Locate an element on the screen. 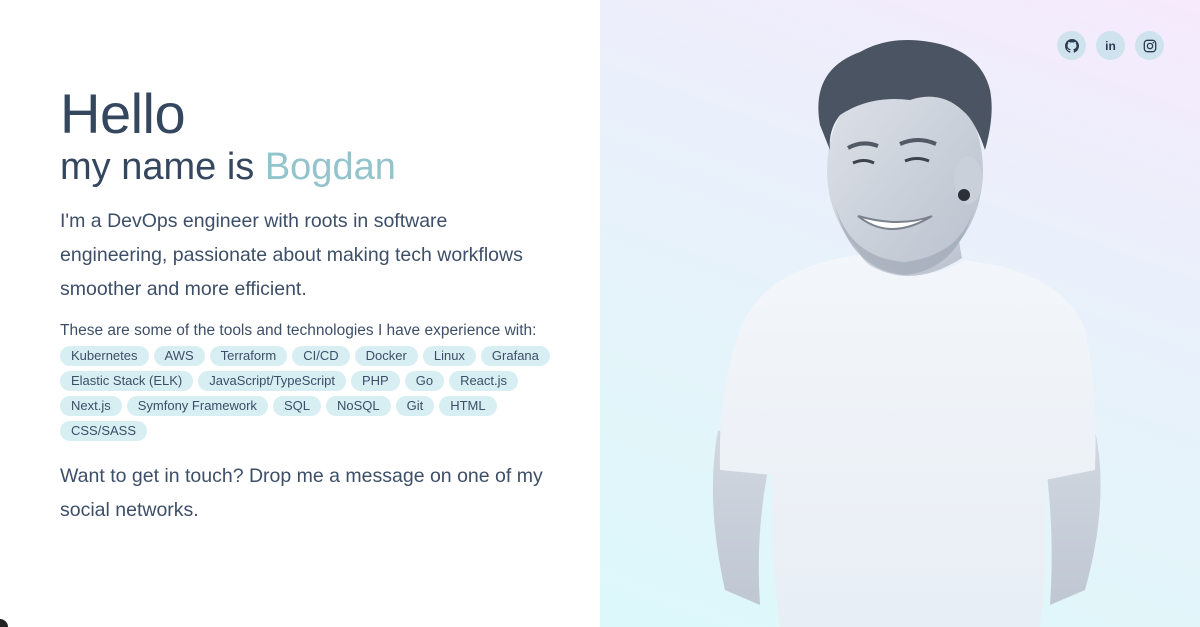  tool-tag: Elastic Stack (ELK) is located at coordinates (127, 381).